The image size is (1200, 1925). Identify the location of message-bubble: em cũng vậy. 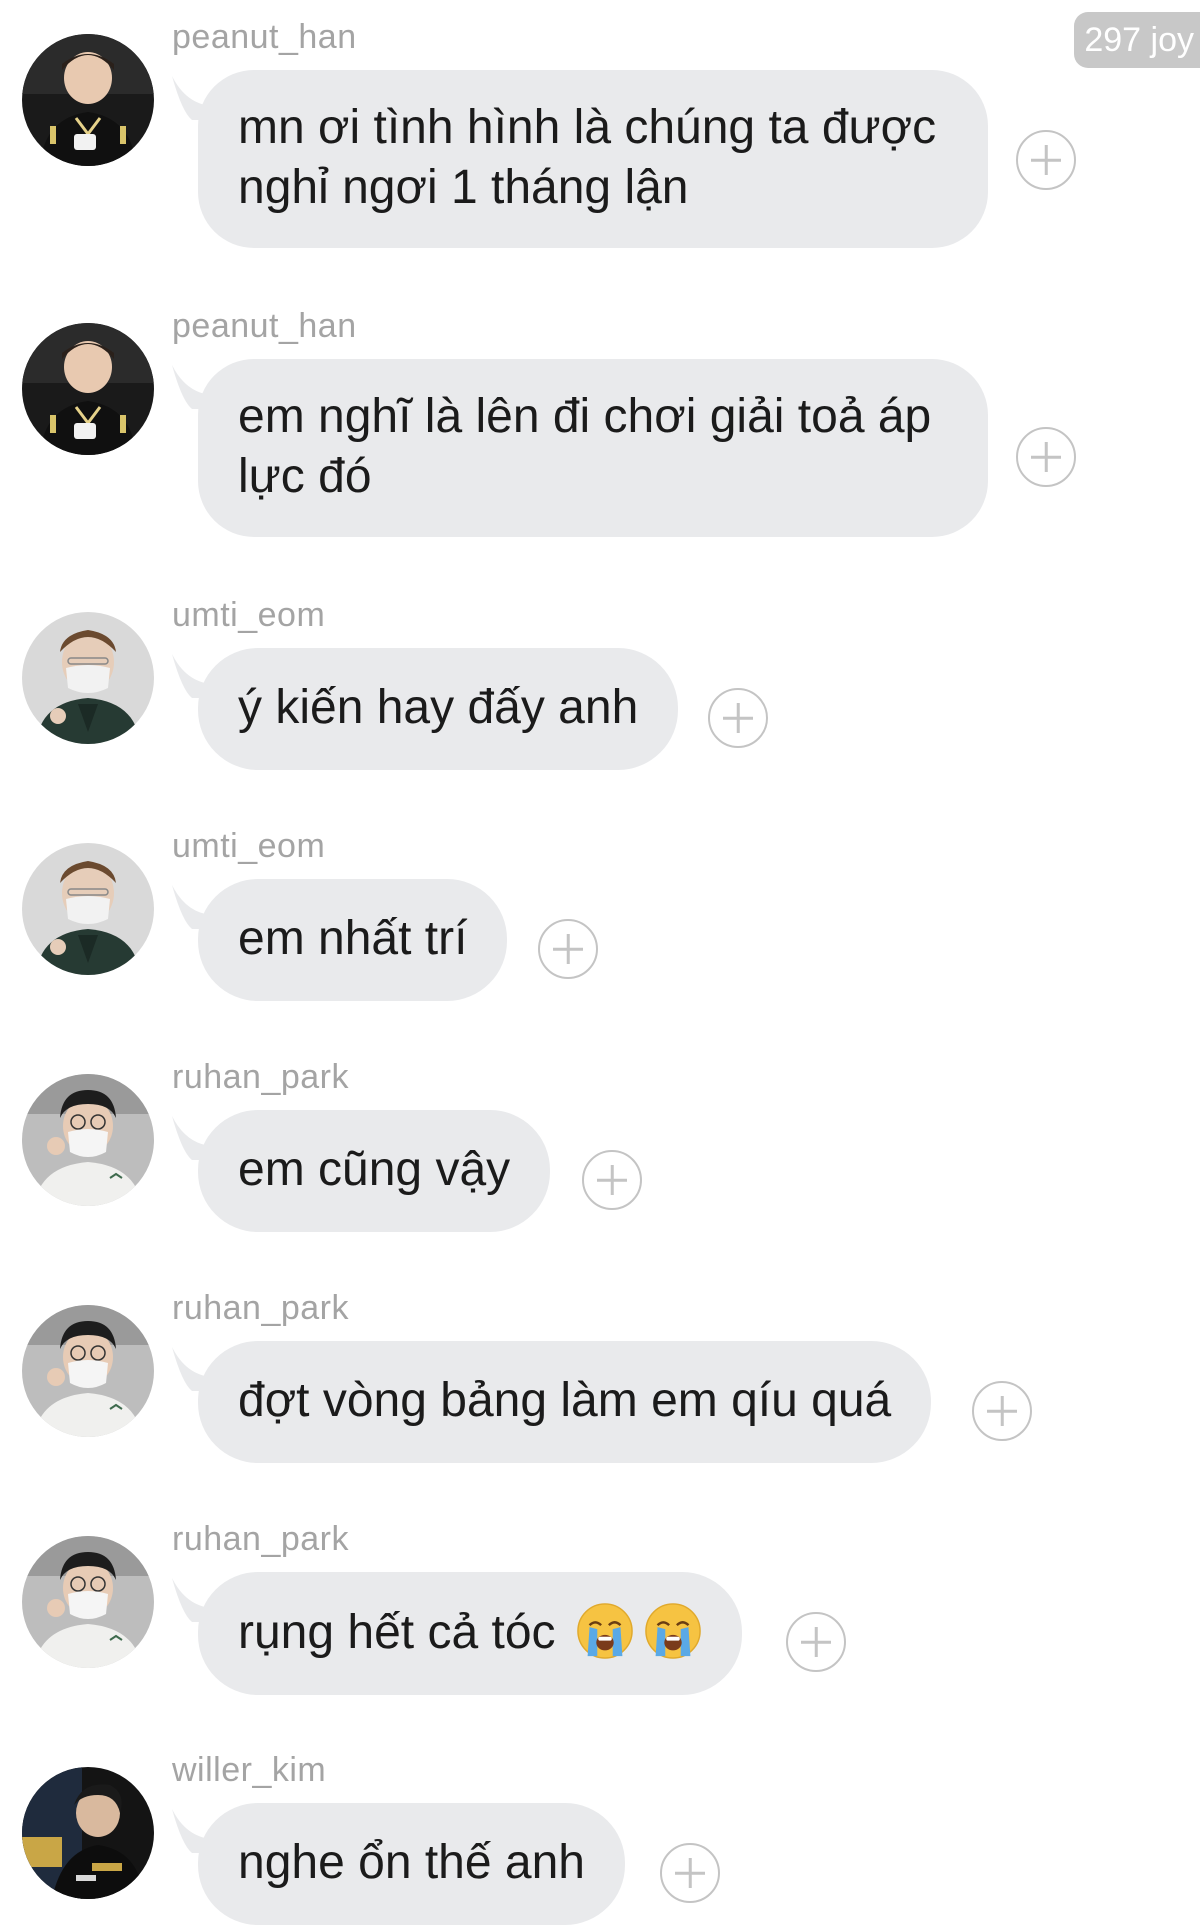
(374, 1171).